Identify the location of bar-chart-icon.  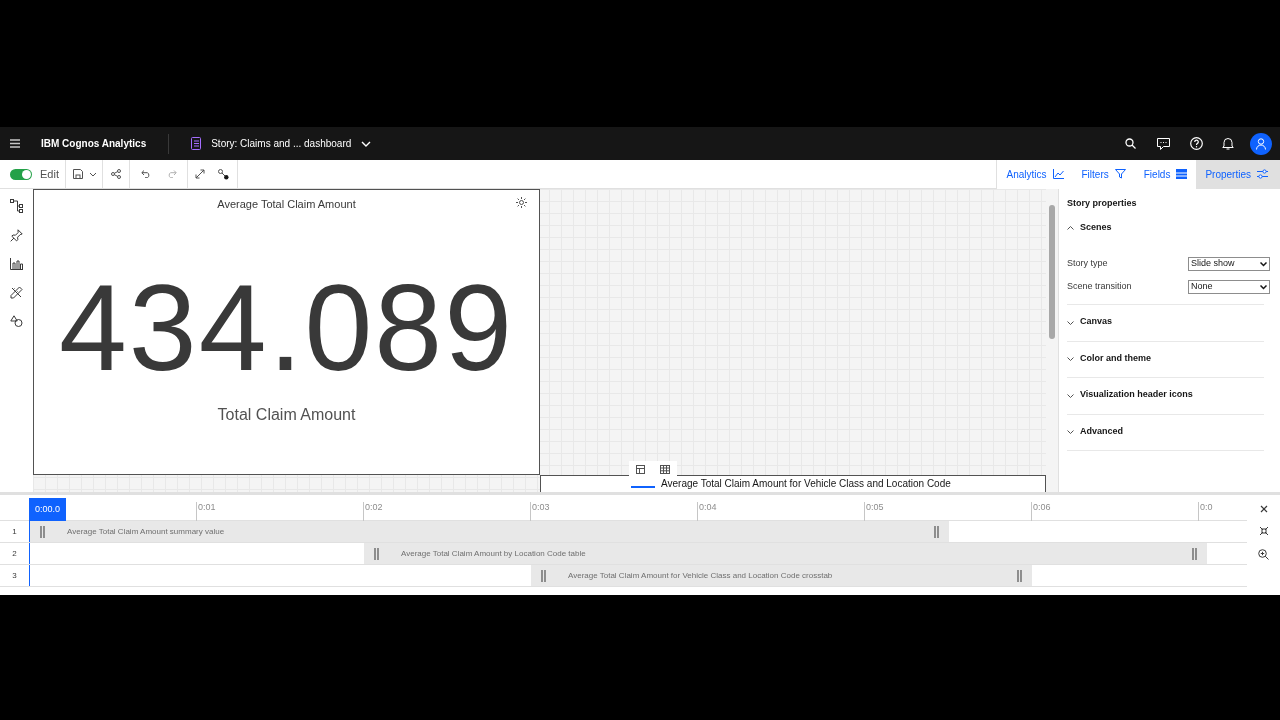
(16, 264).